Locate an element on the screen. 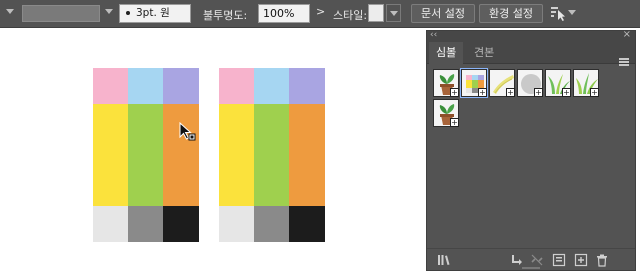  document-setup-button: 문서 설정 is located at coordinates (443, 13).